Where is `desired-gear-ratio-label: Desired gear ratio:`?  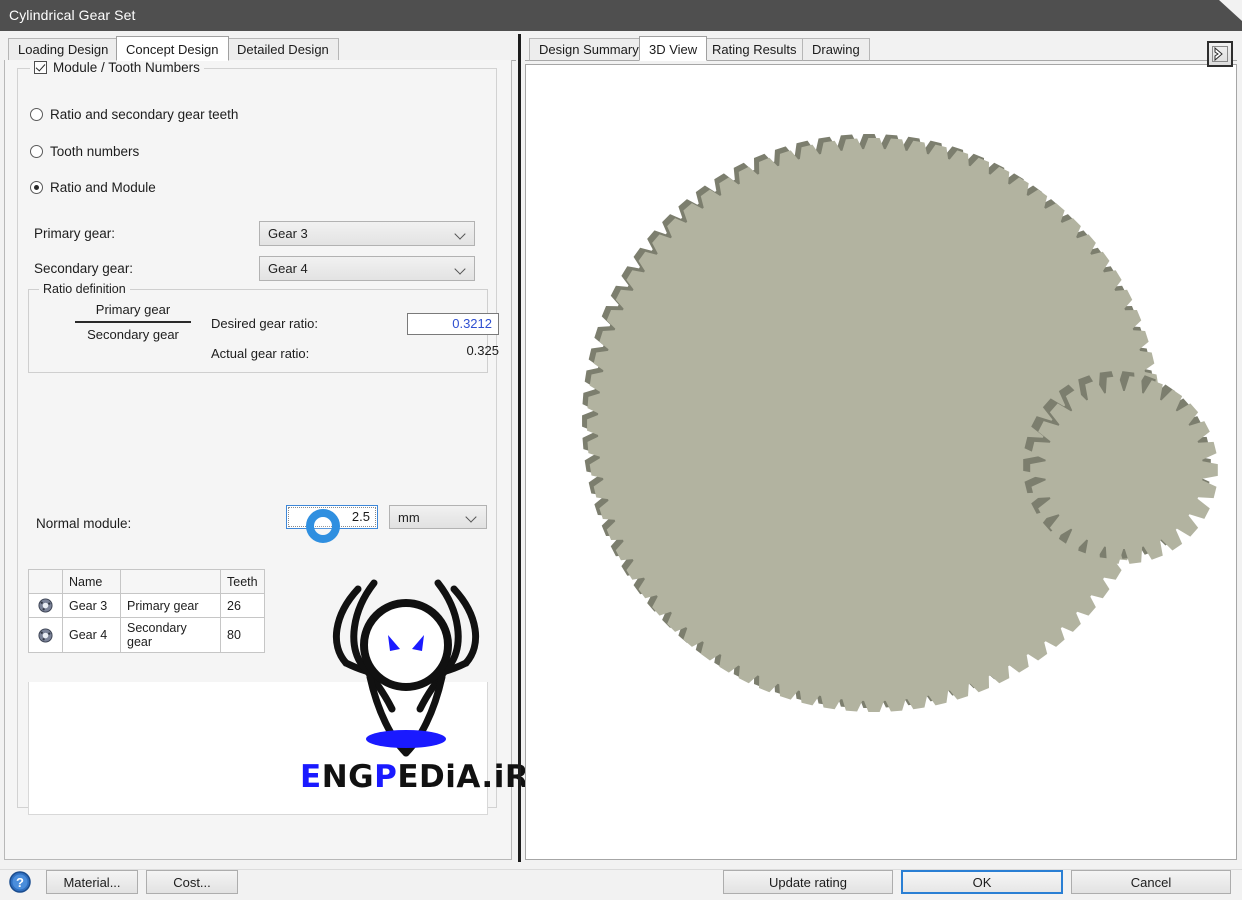 desired-gear-ratio-label: Desired gear ratio: is located at coordinates (264, 323).